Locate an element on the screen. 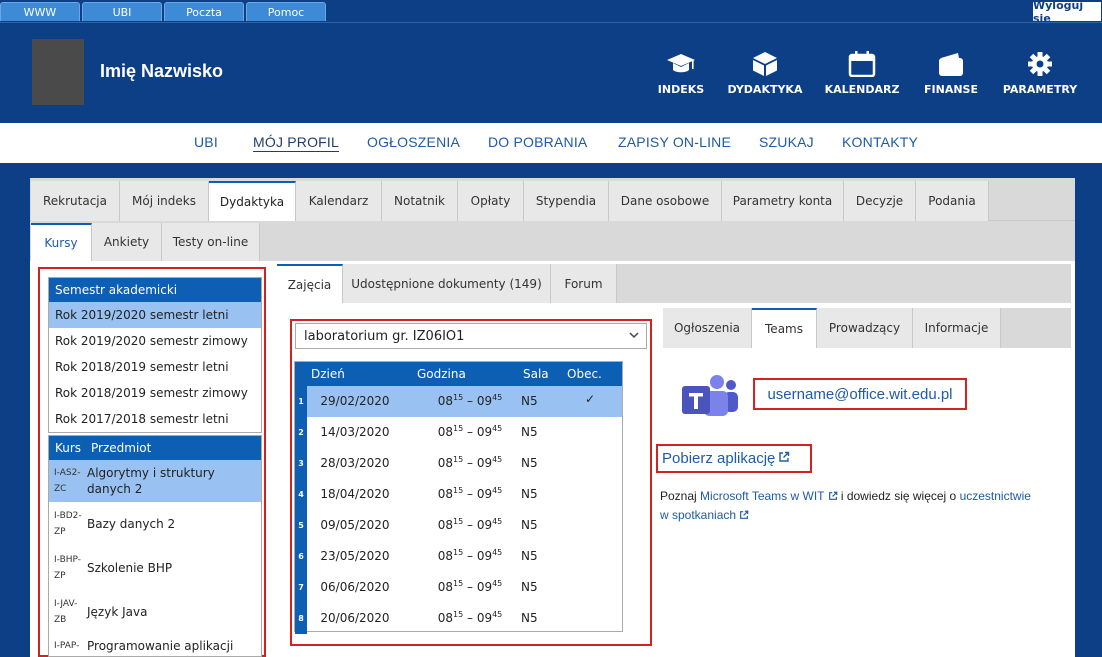 The width and height of the screenshot is (1102, 657). download-app-link: Pobierz aplikację is located at coordinates (734, 458).